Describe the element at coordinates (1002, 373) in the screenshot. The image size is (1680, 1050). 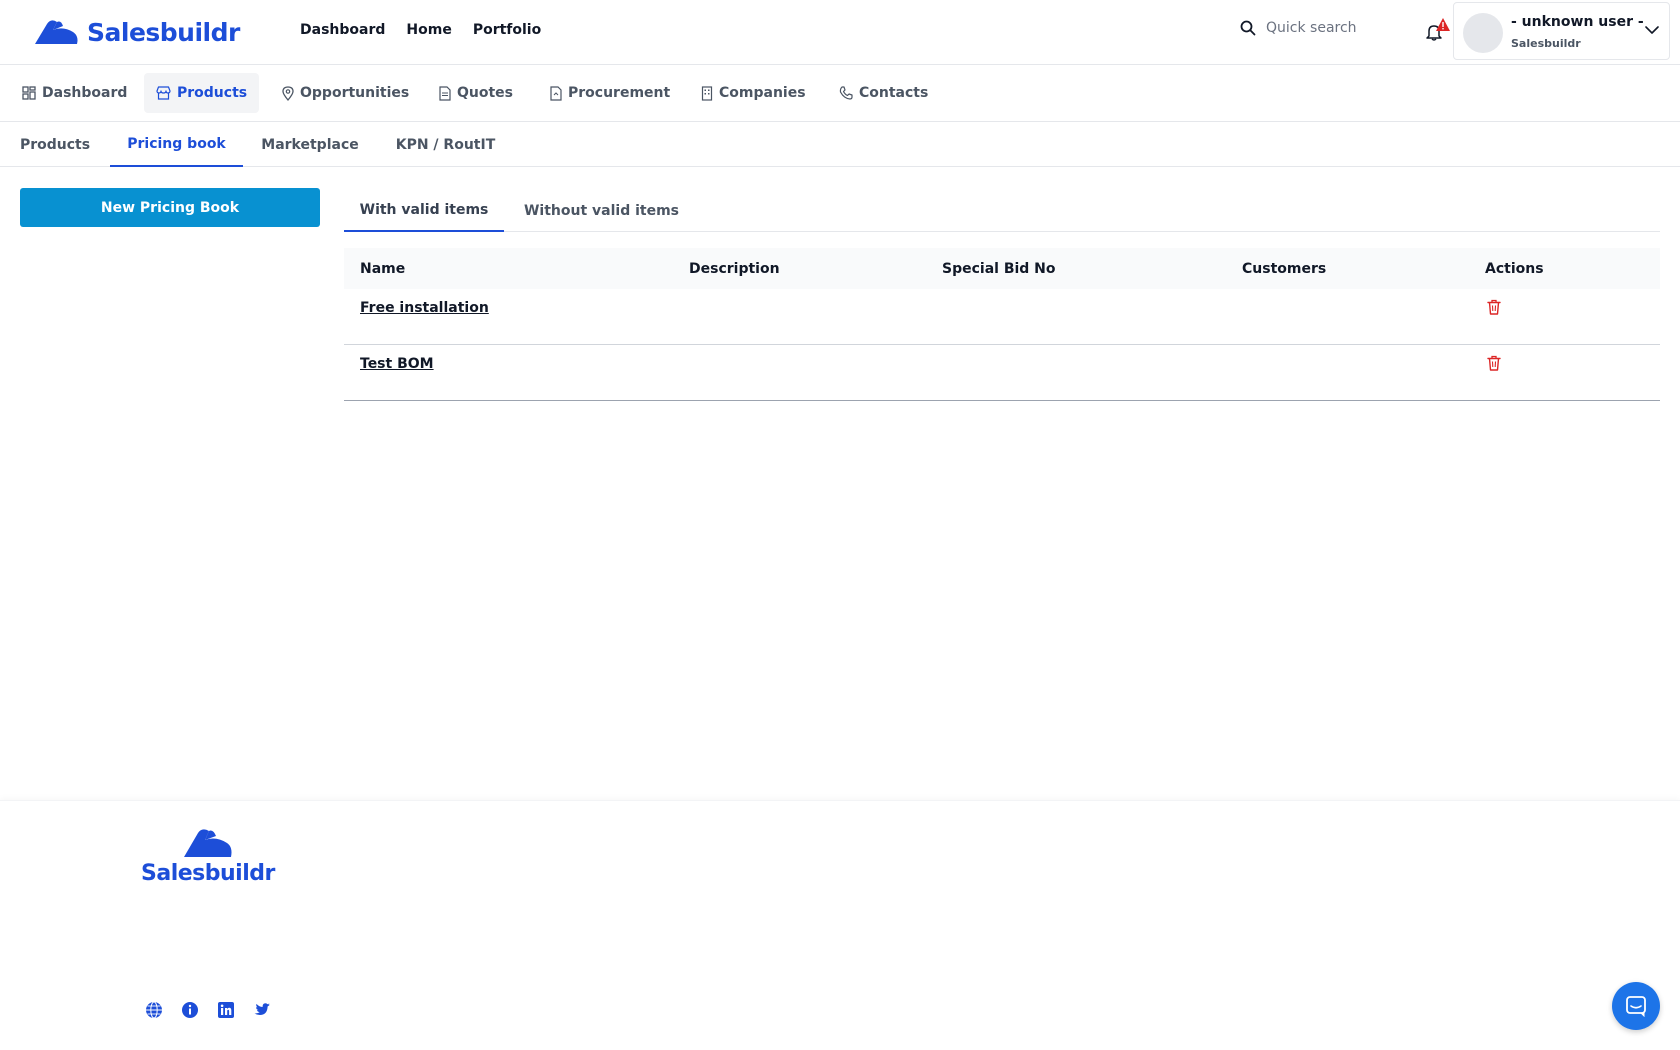
I see `table-row: Test BOM` at that location.